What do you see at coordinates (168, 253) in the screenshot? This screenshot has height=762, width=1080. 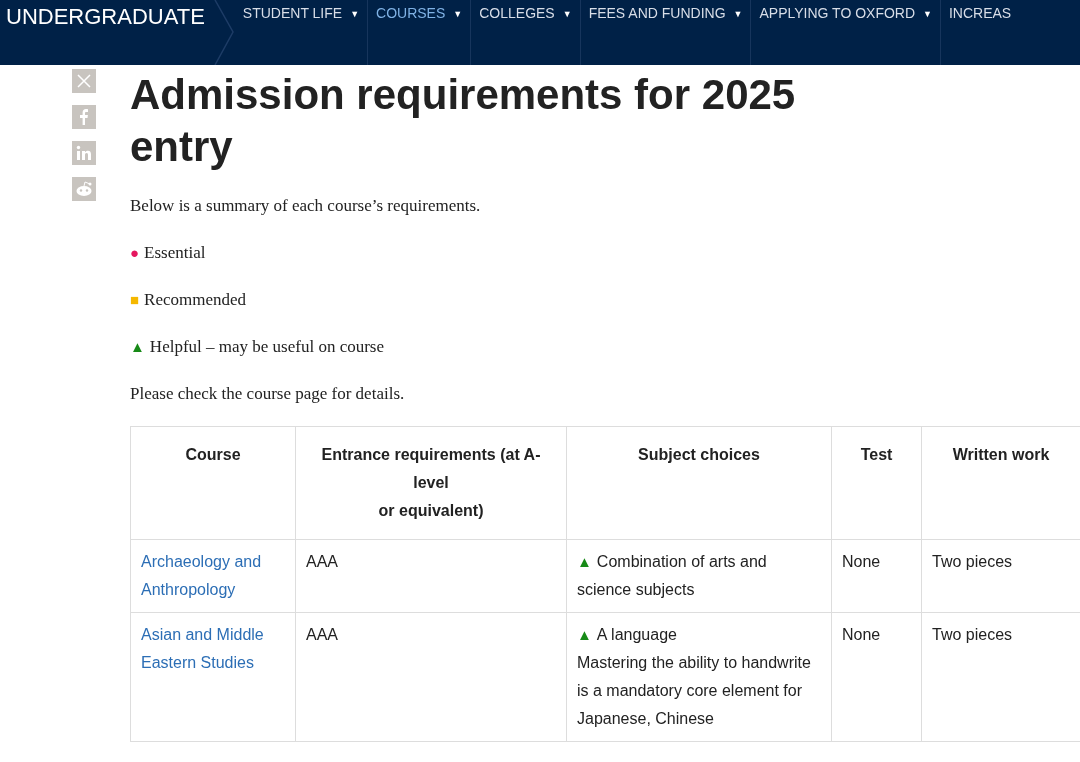 I see `legend-item: ● Essential` at bounding box center [168, 253].